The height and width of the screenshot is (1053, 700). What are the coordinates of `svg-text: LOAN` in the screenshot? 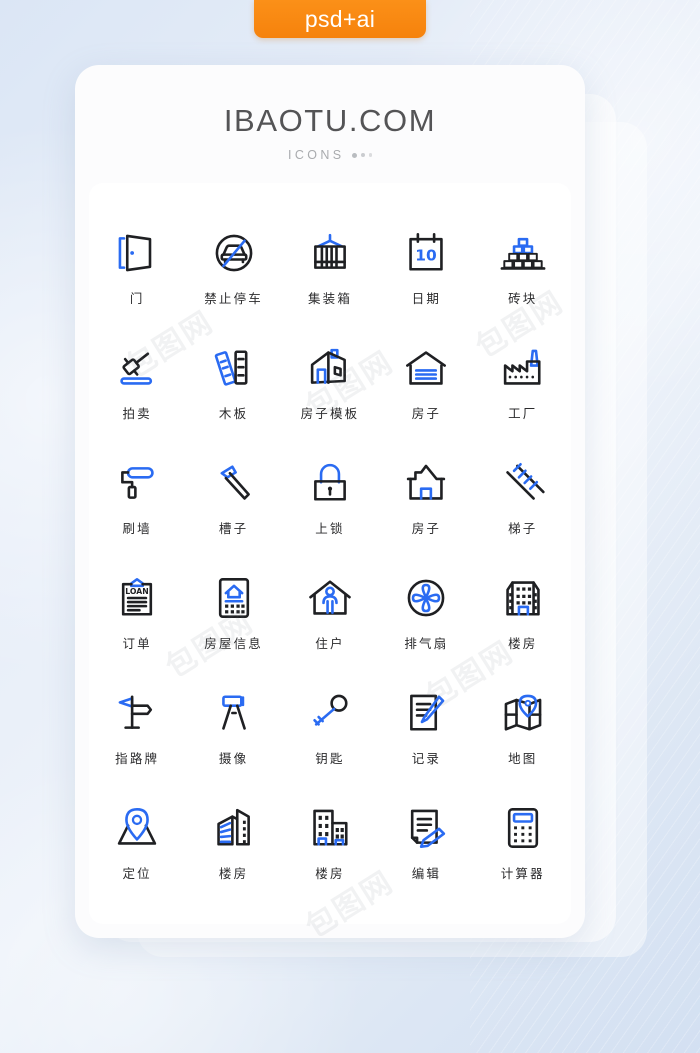 It's located at (136, 591).